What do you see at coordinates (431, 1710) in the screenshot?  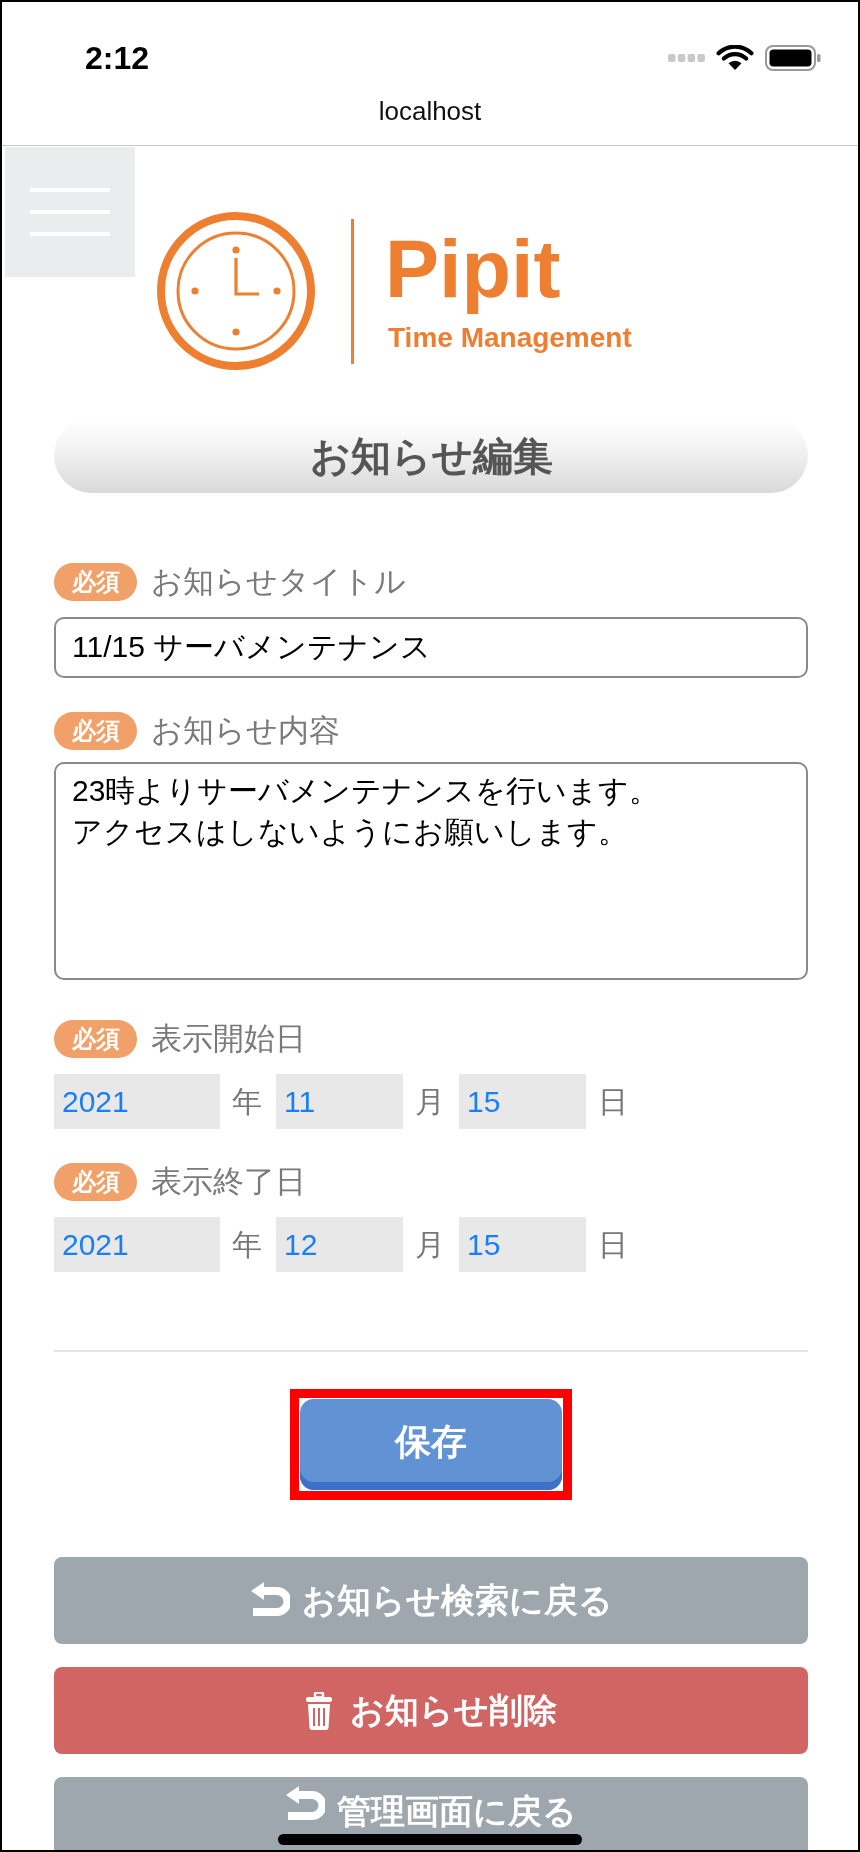 I see `delete-button: お知らせ削除` at bounding box center [431, 1710].